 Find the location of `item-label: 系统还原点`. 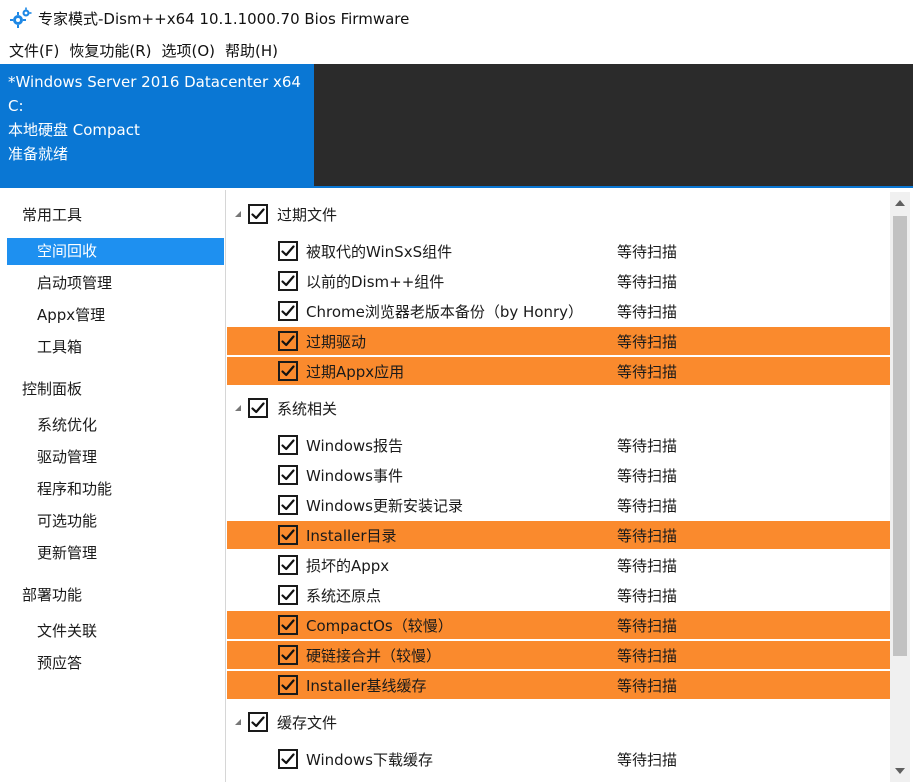

item-label: 系统还原点 is located at coordinates (344, 595).